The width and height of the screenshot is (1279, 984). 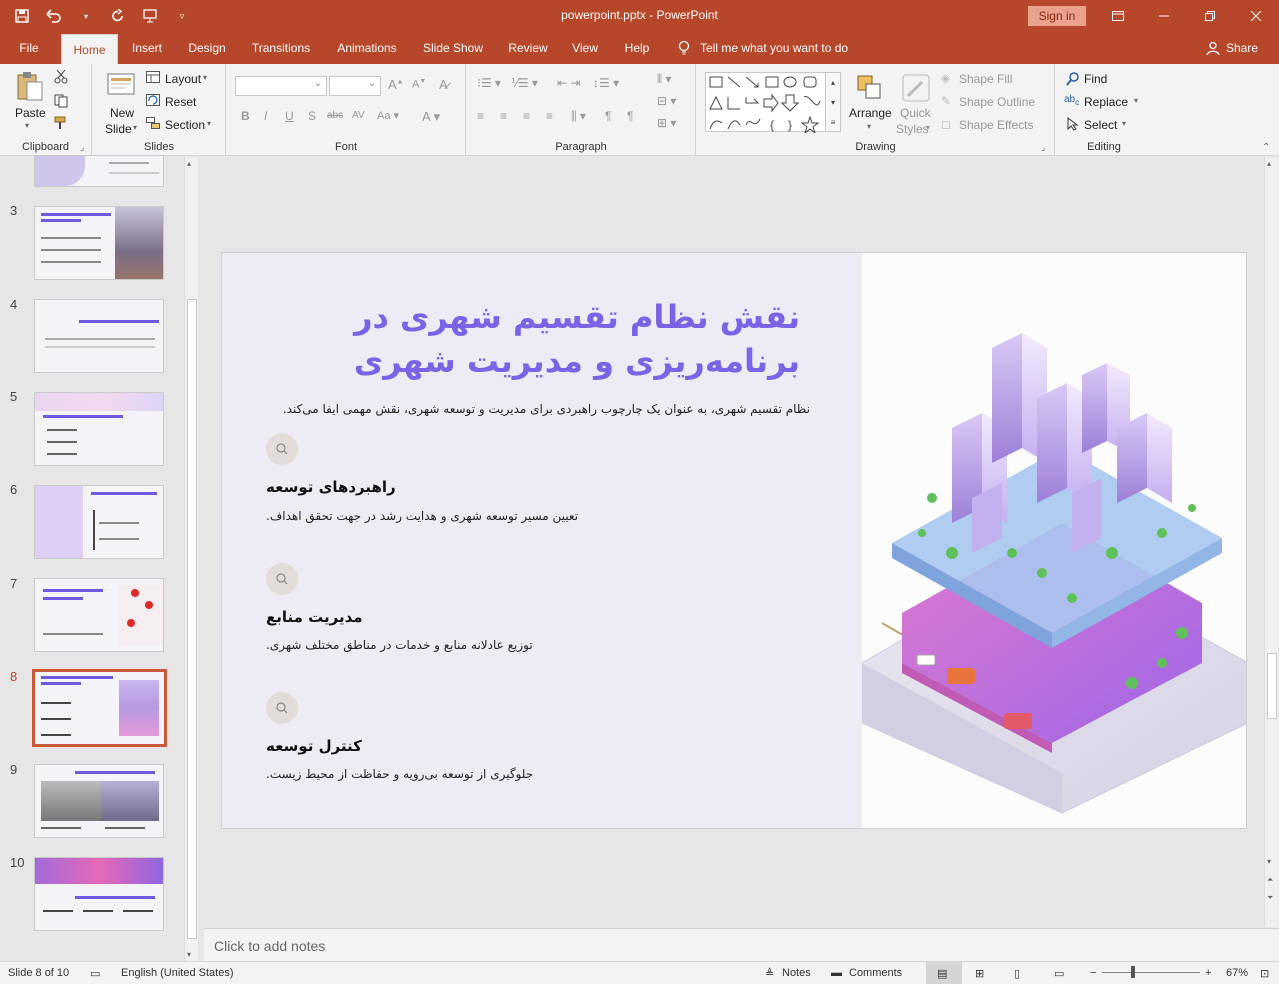 What do you see at coordinates (335, 115) in the screenshot?
I see `strikethrough-icon: abc` at bounding box center [335, 115].